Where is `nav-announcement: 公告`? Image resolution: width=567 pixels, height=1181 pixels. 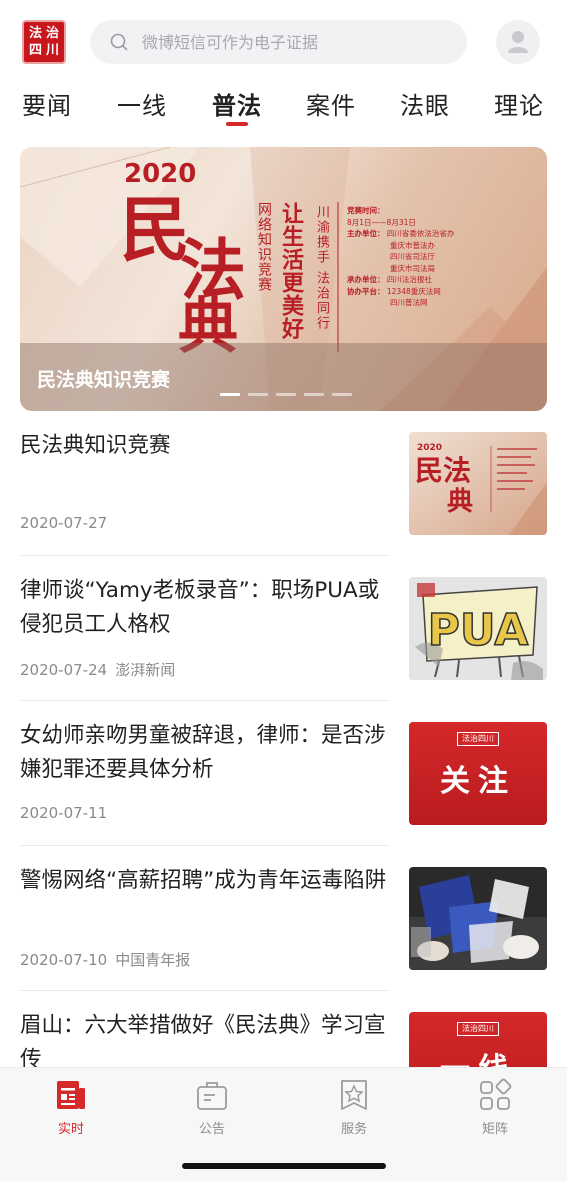 nav-announcement: 公告 is located at coordinates (212, 1107).